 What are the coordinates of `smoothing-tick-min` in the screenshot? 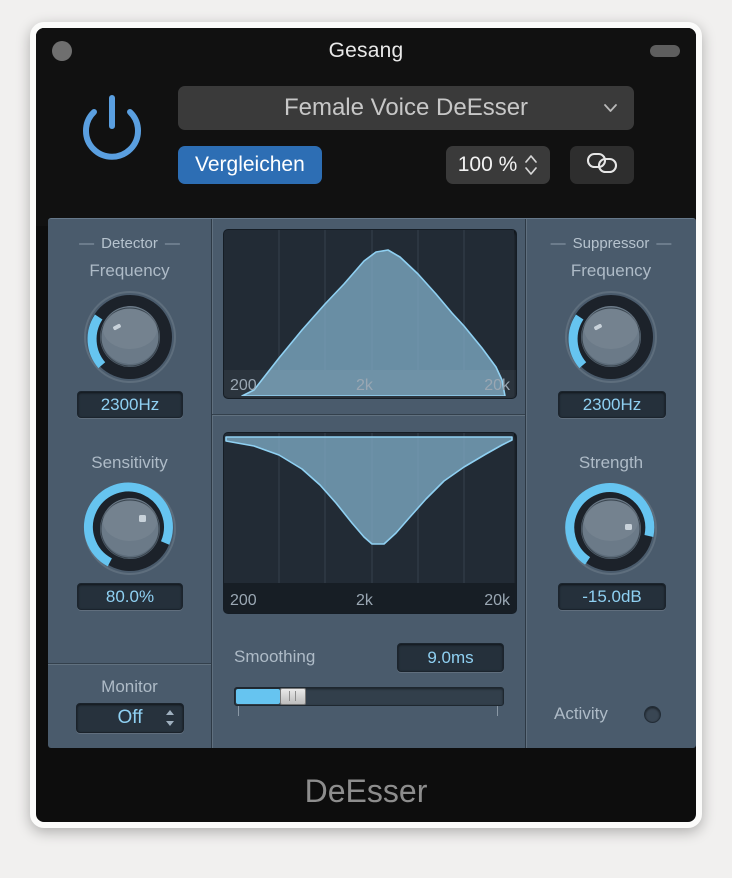 It's located at (238, 711).